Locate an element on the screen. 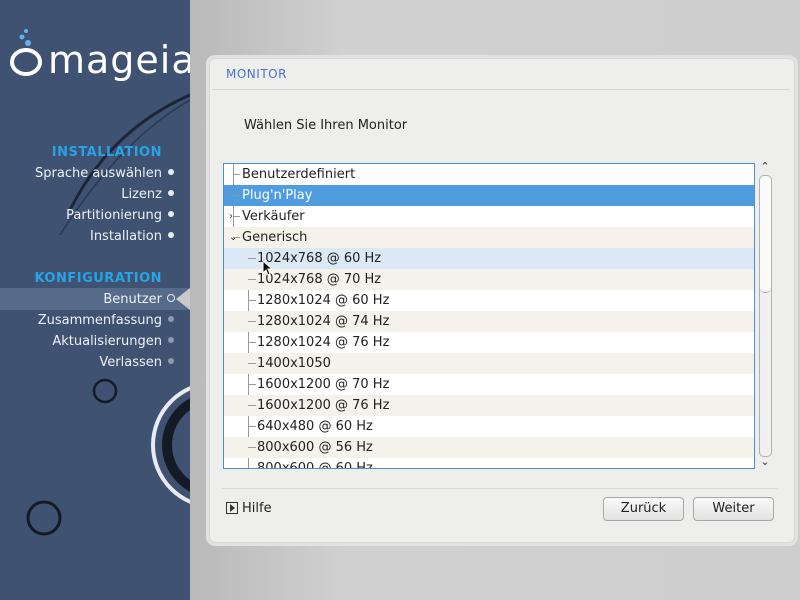 Image resolution: width=800 pixels, height=600 pixels. step-zusammenfassung: Zusammenfassung is located at coordinates (105, 320).